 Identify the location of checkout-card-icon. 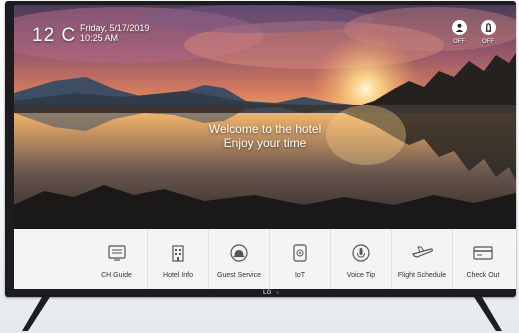
(483, 253).